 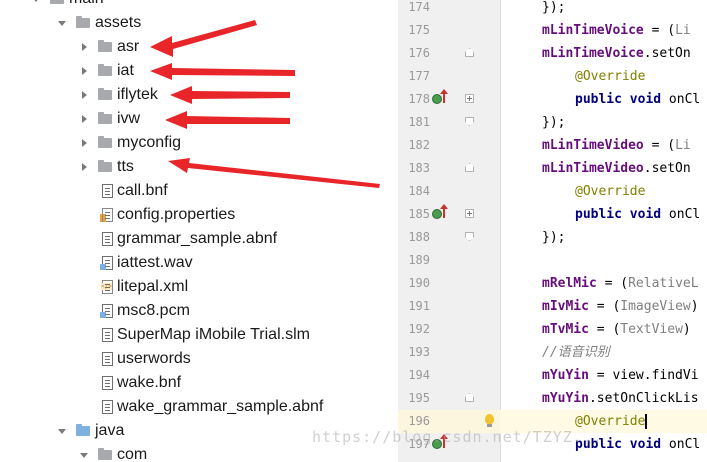 What do you see at coordinates (552, 122) in the screenshot?
I see `code-line: 181});` at bounding box center [552, 122].